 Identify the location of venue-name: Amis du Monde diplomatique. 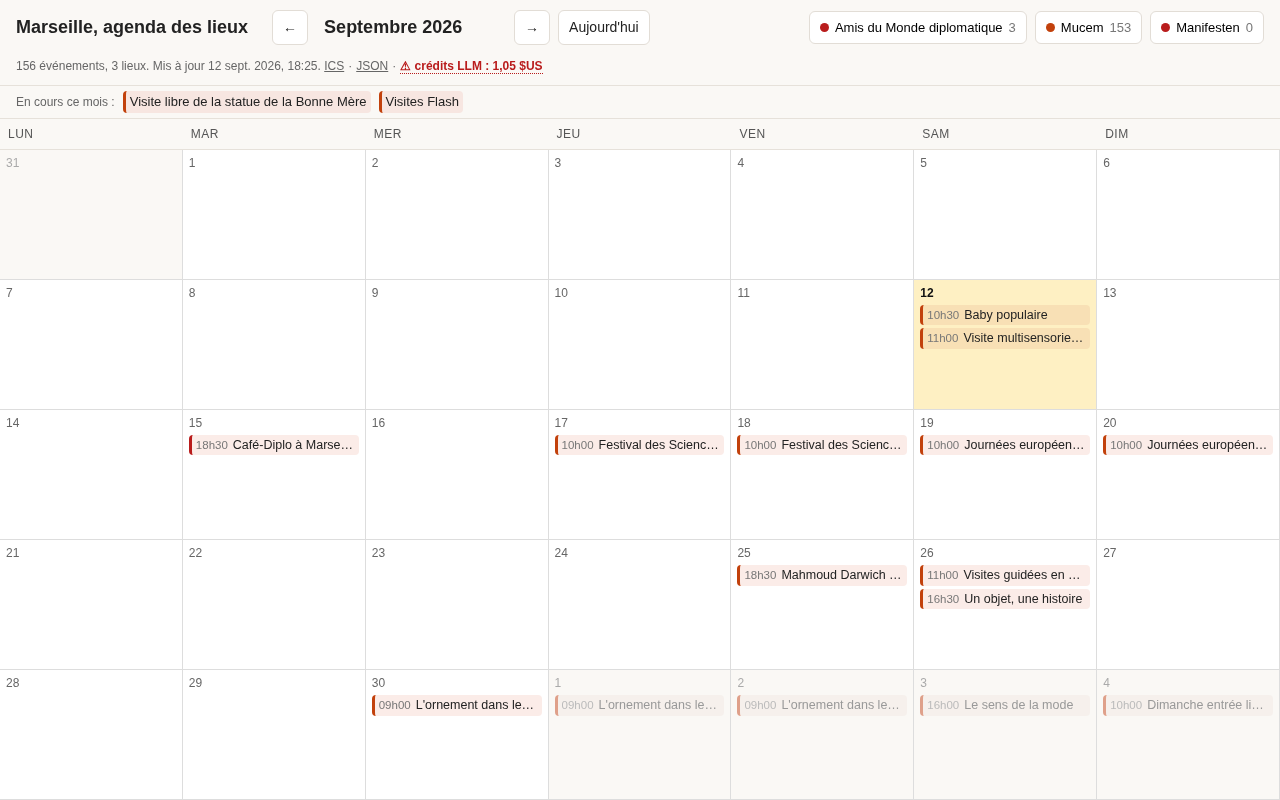
(918, 27).